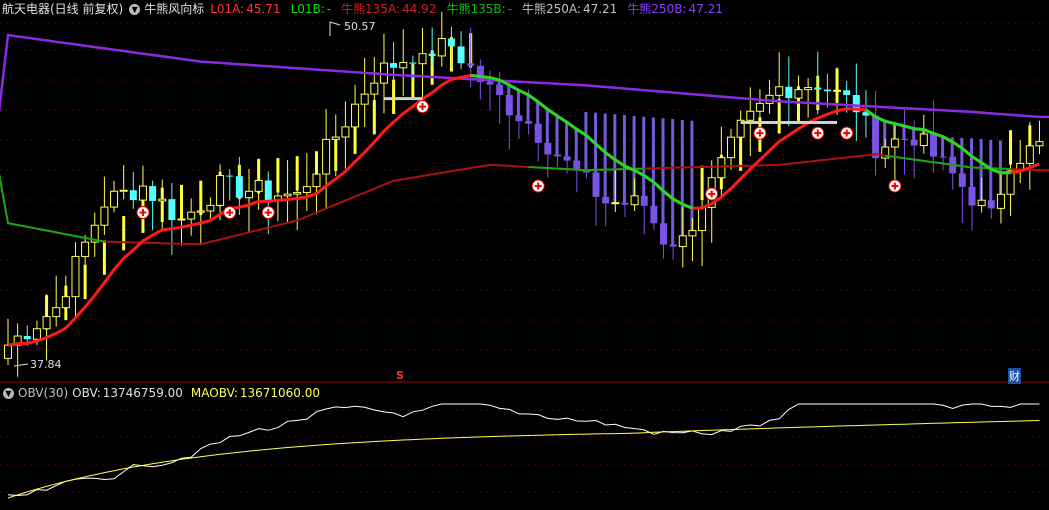  I want to click on high-pointer, so click(335, 28).